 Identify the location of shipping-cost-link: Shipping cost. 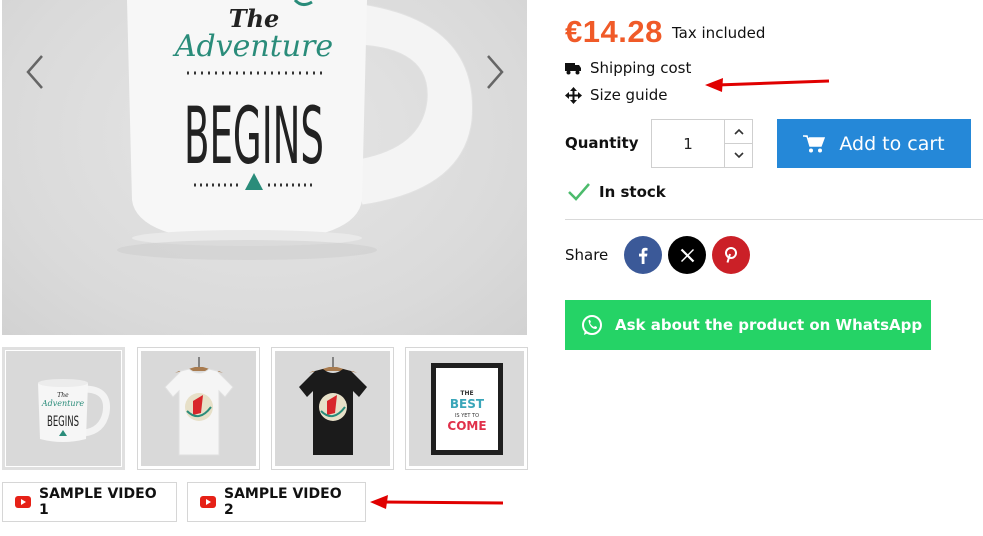
(628, 68).